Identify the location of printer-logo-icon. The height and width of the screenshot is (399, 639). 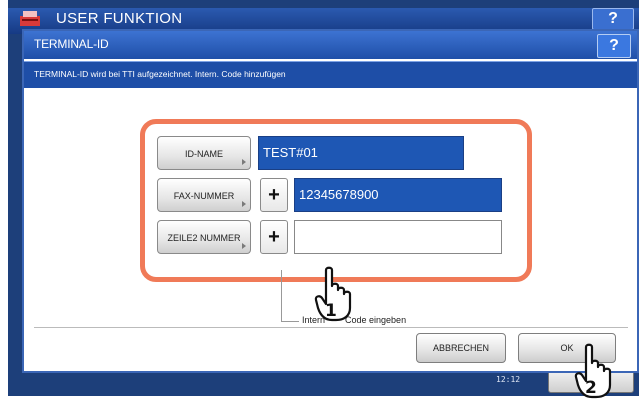
(31, 19).